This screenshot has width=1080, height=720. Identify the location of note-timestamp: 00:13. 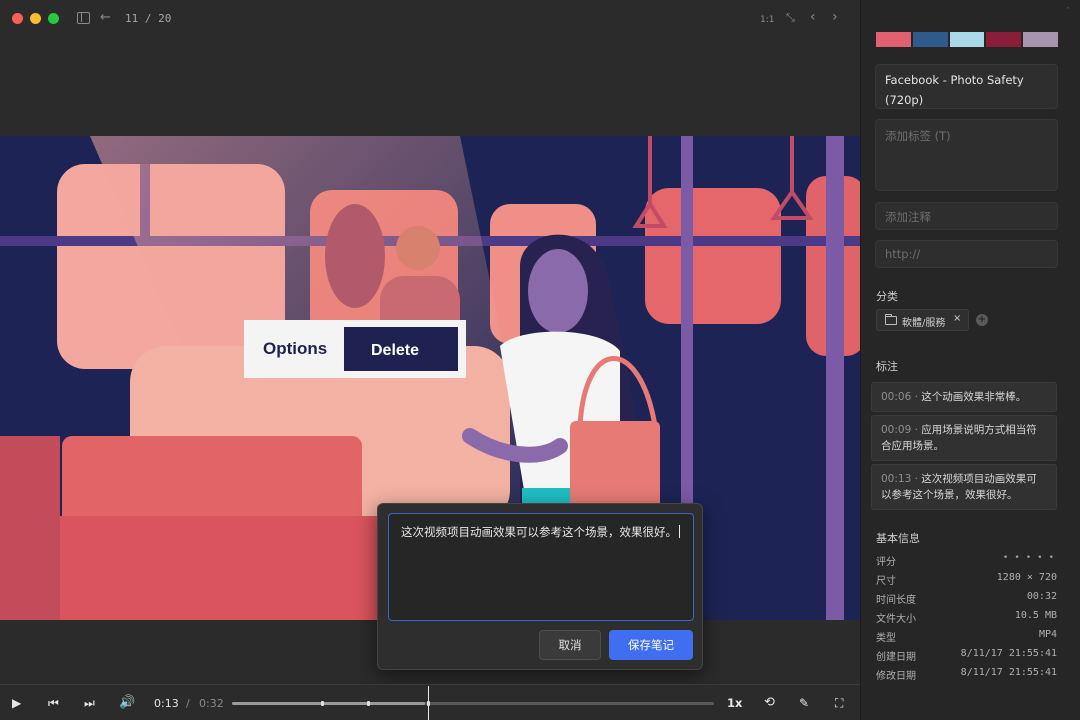
(896, 479).